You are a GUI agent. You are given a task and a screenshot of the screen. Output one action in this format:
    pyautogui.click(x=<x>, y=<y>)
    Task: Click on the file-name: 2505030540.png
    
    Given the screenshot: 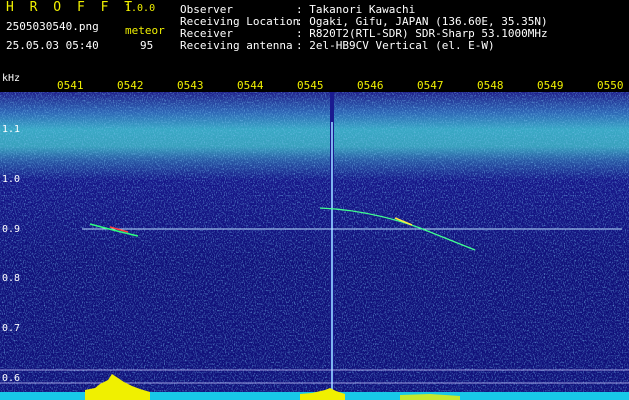 What is the action you would take?
    pyautogui.click(x=52, y=26)
    